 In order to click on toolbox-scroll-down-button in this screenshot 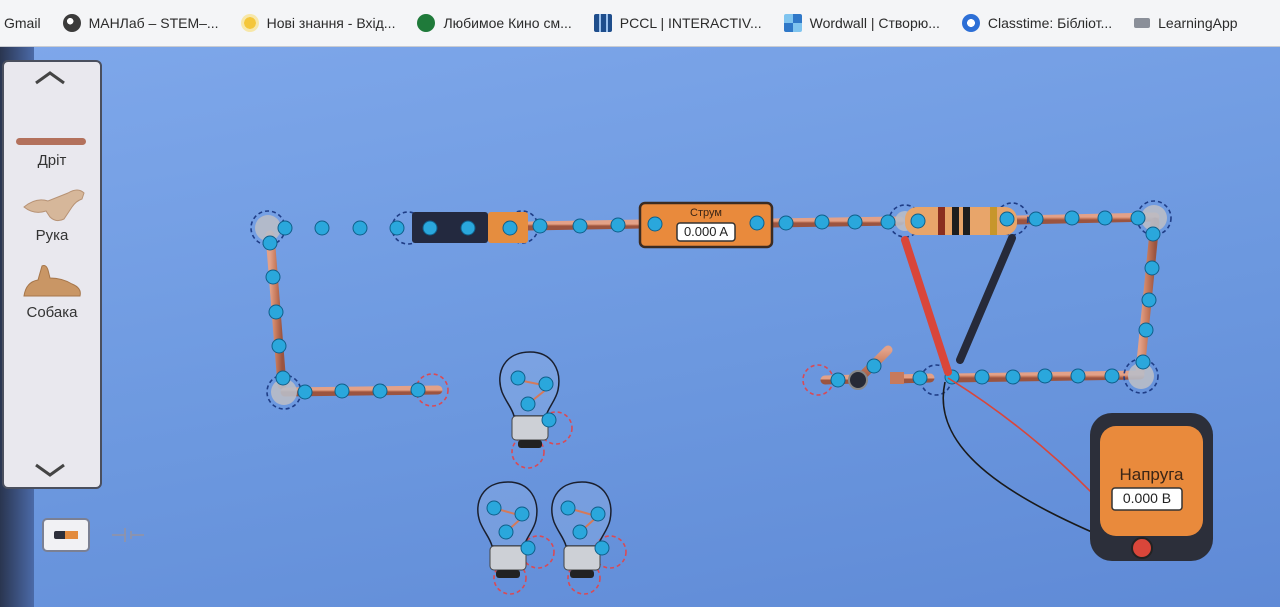, I will do `click(50, 470)`.